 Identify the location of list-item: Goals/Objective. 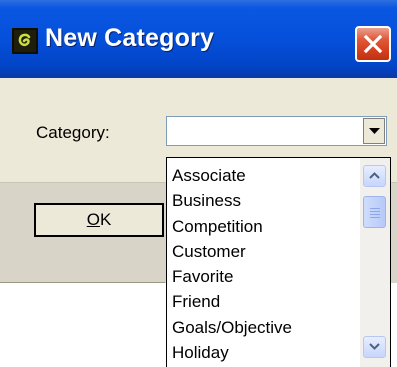
(232, 327).